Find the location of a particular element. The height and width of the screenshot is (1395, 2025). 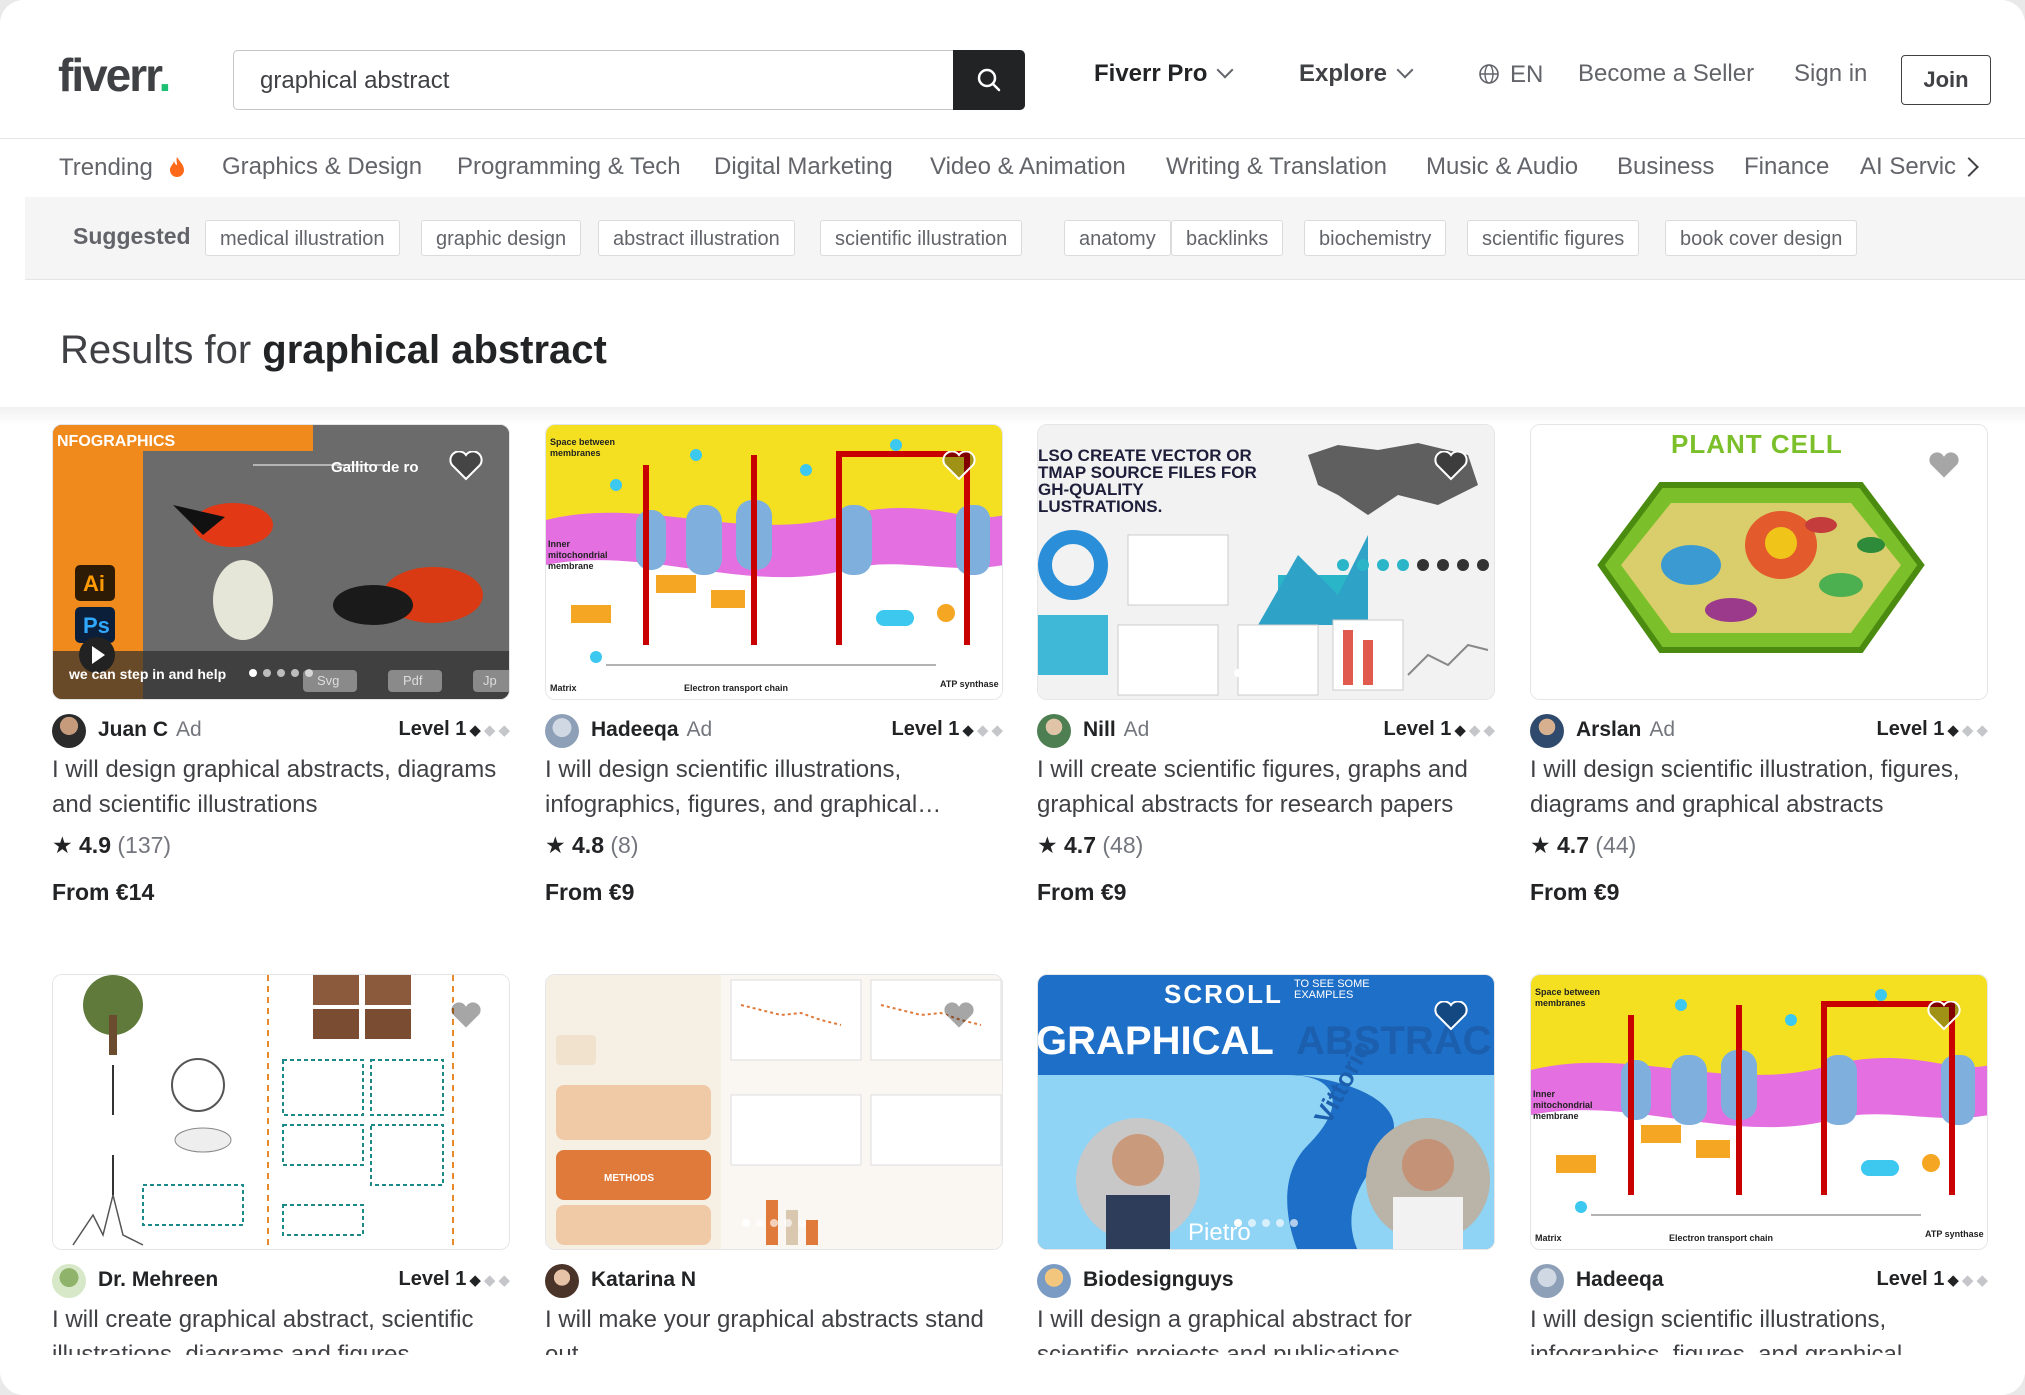

thumb-text: Inner mitochondrial membrane is located at coordinates (1563, 1105).